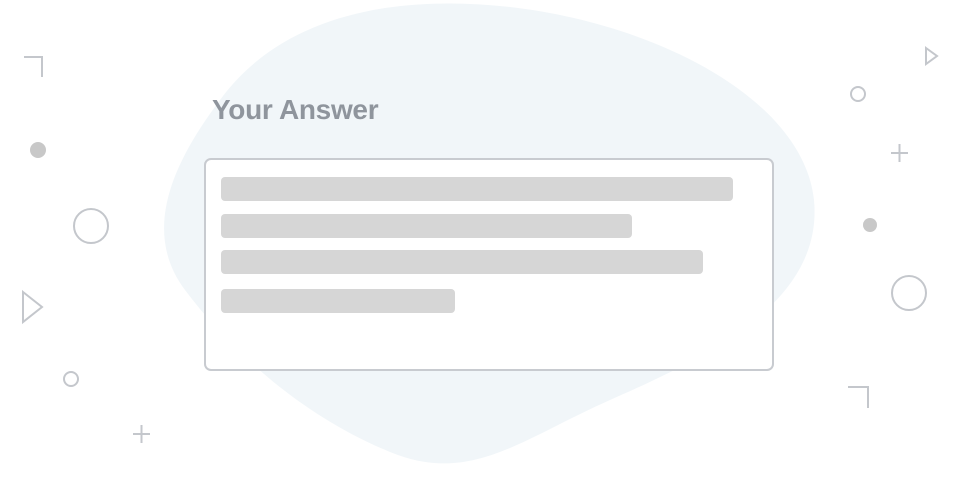 This screenshot has width=978, height=502. I want to click on answer-heading: Your Answer, so click(295, 109).